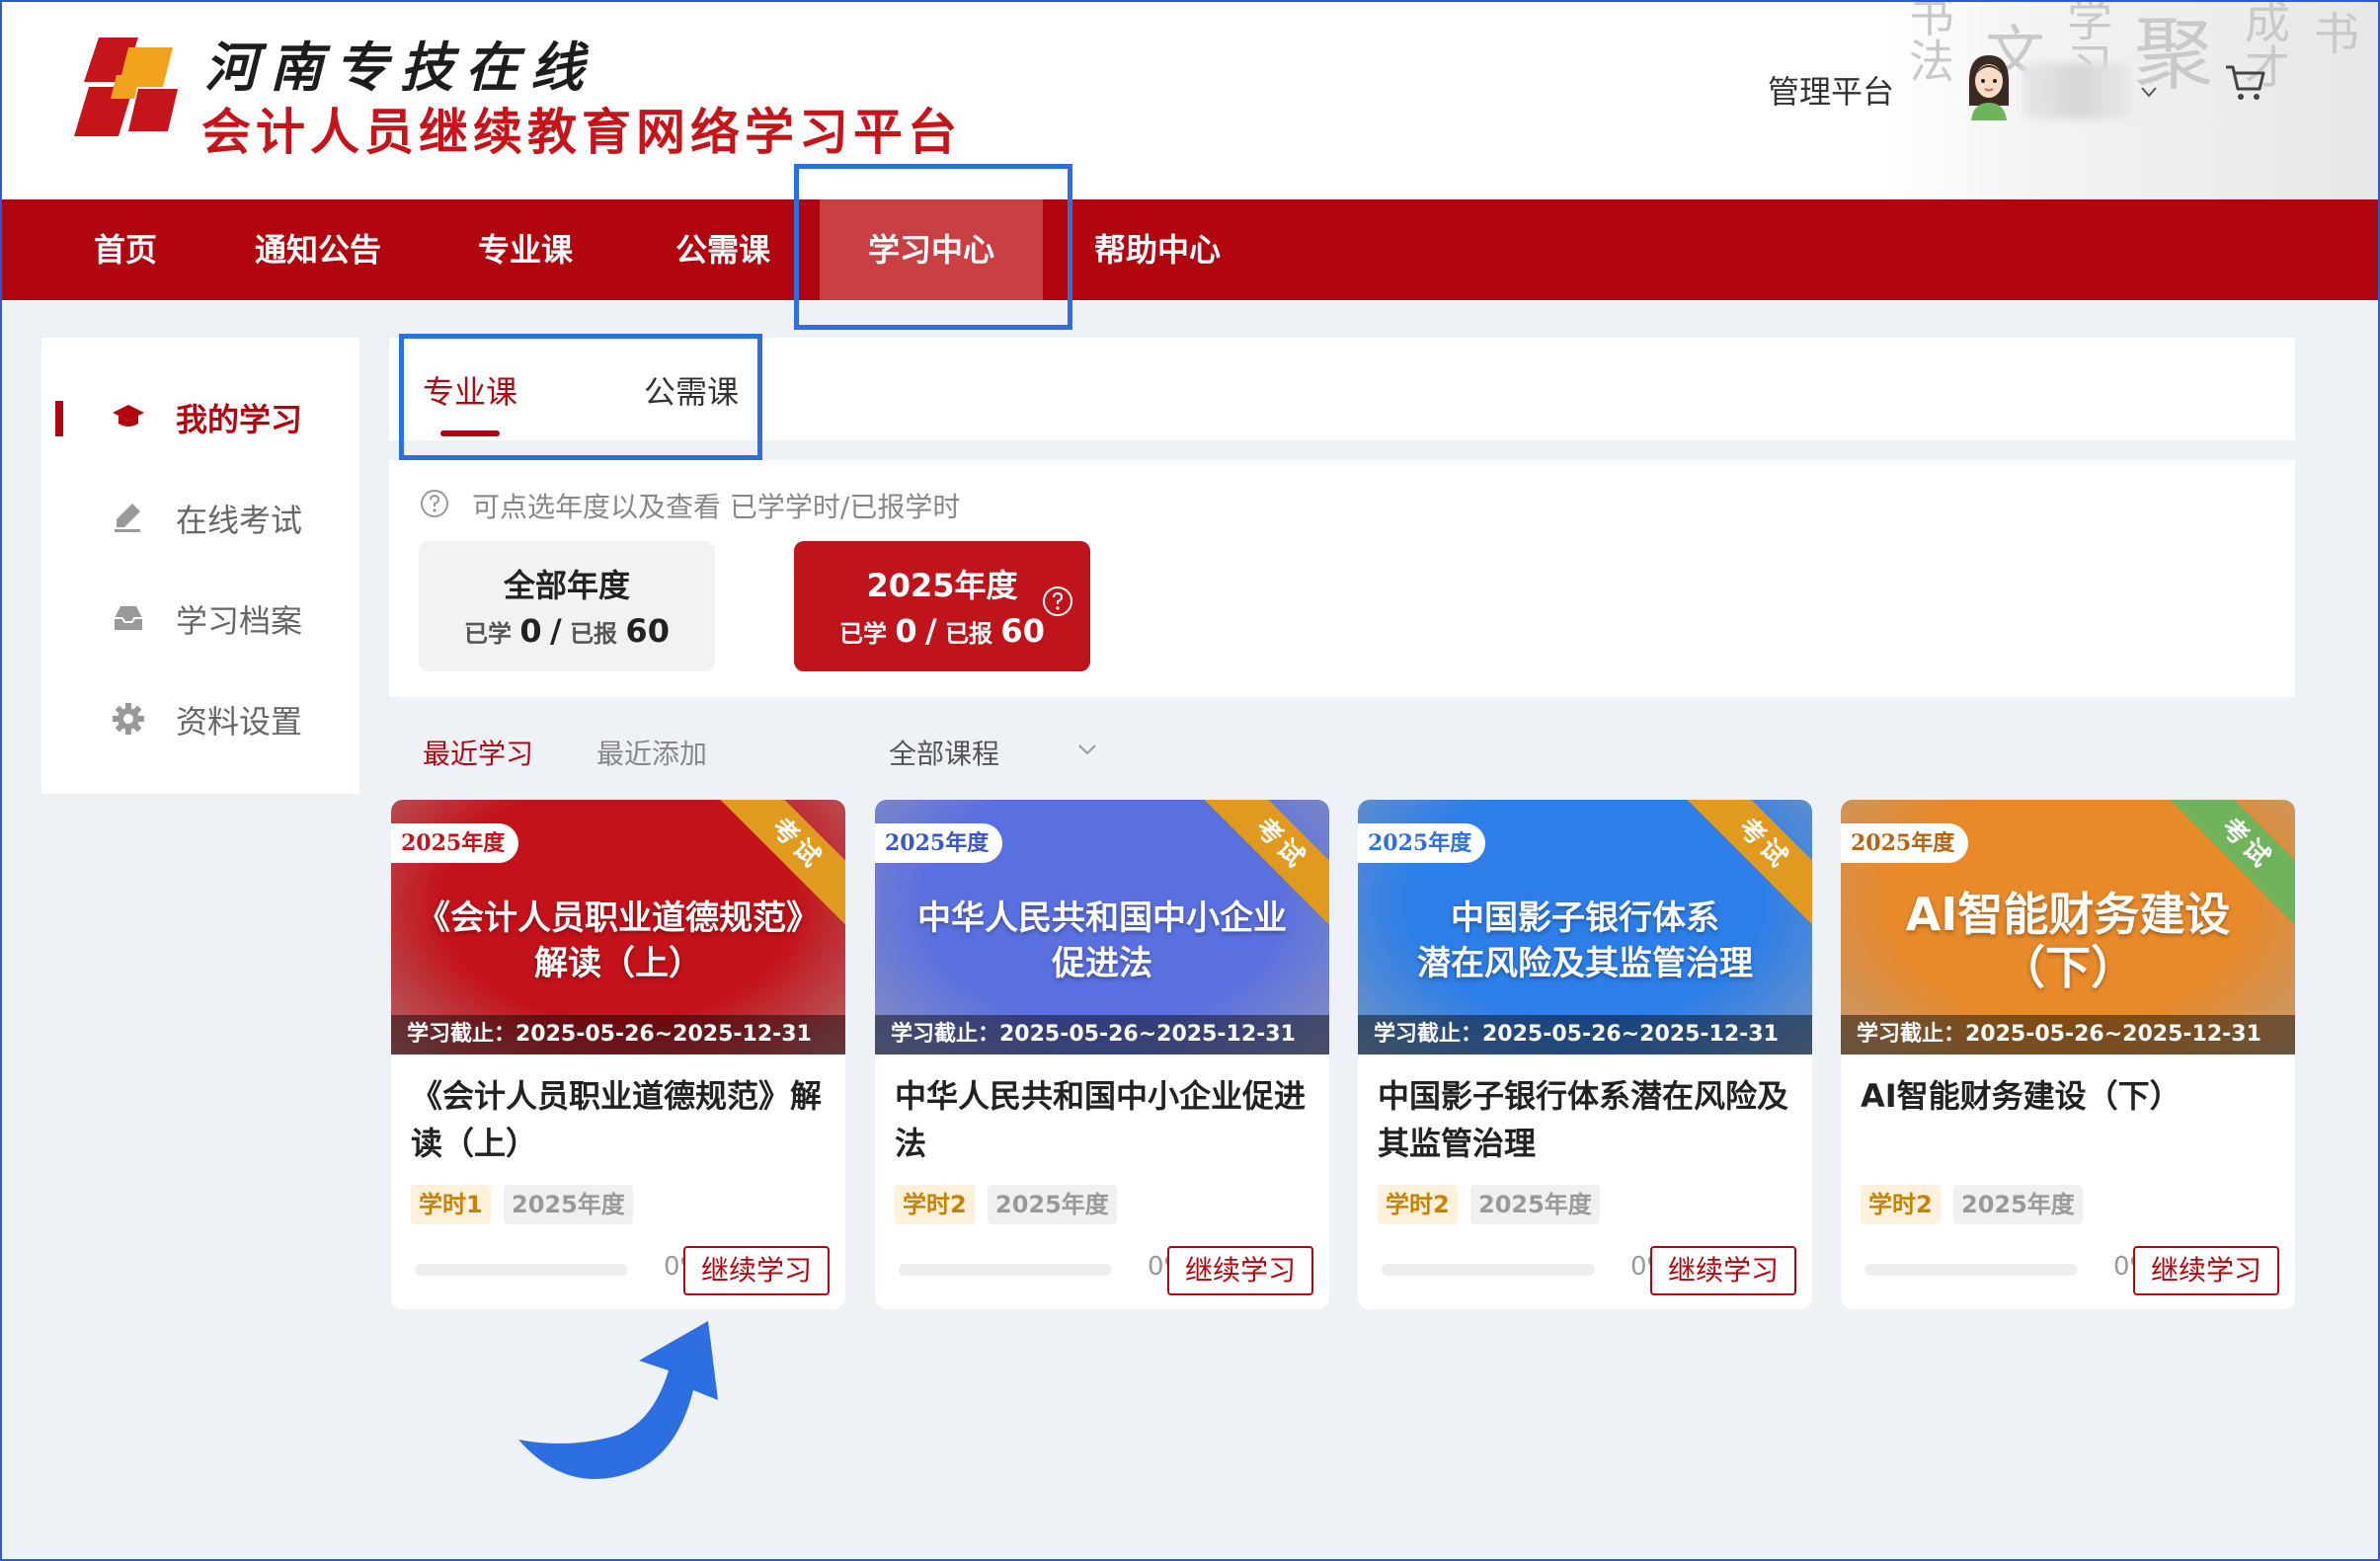  I want to click on cover-title-line1: 《会计人员职业道德规范》, so click(618, 918).